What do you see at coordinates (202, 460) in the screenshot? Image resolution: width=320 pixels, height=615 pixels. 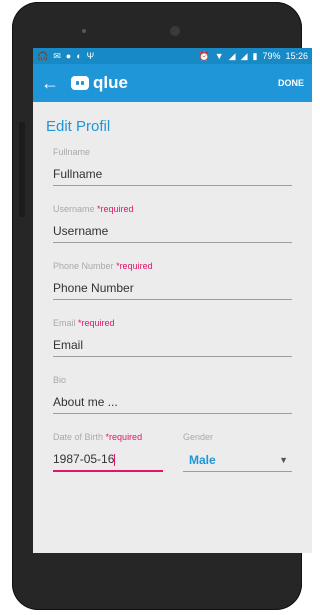 I see `gender-value: Male` at bounding box center [202, 460].